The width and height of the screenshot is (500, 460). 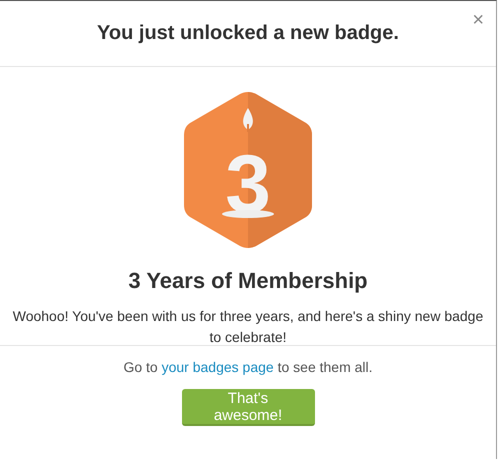 I want to click on close-button: ×, so click(x=478, y=20).